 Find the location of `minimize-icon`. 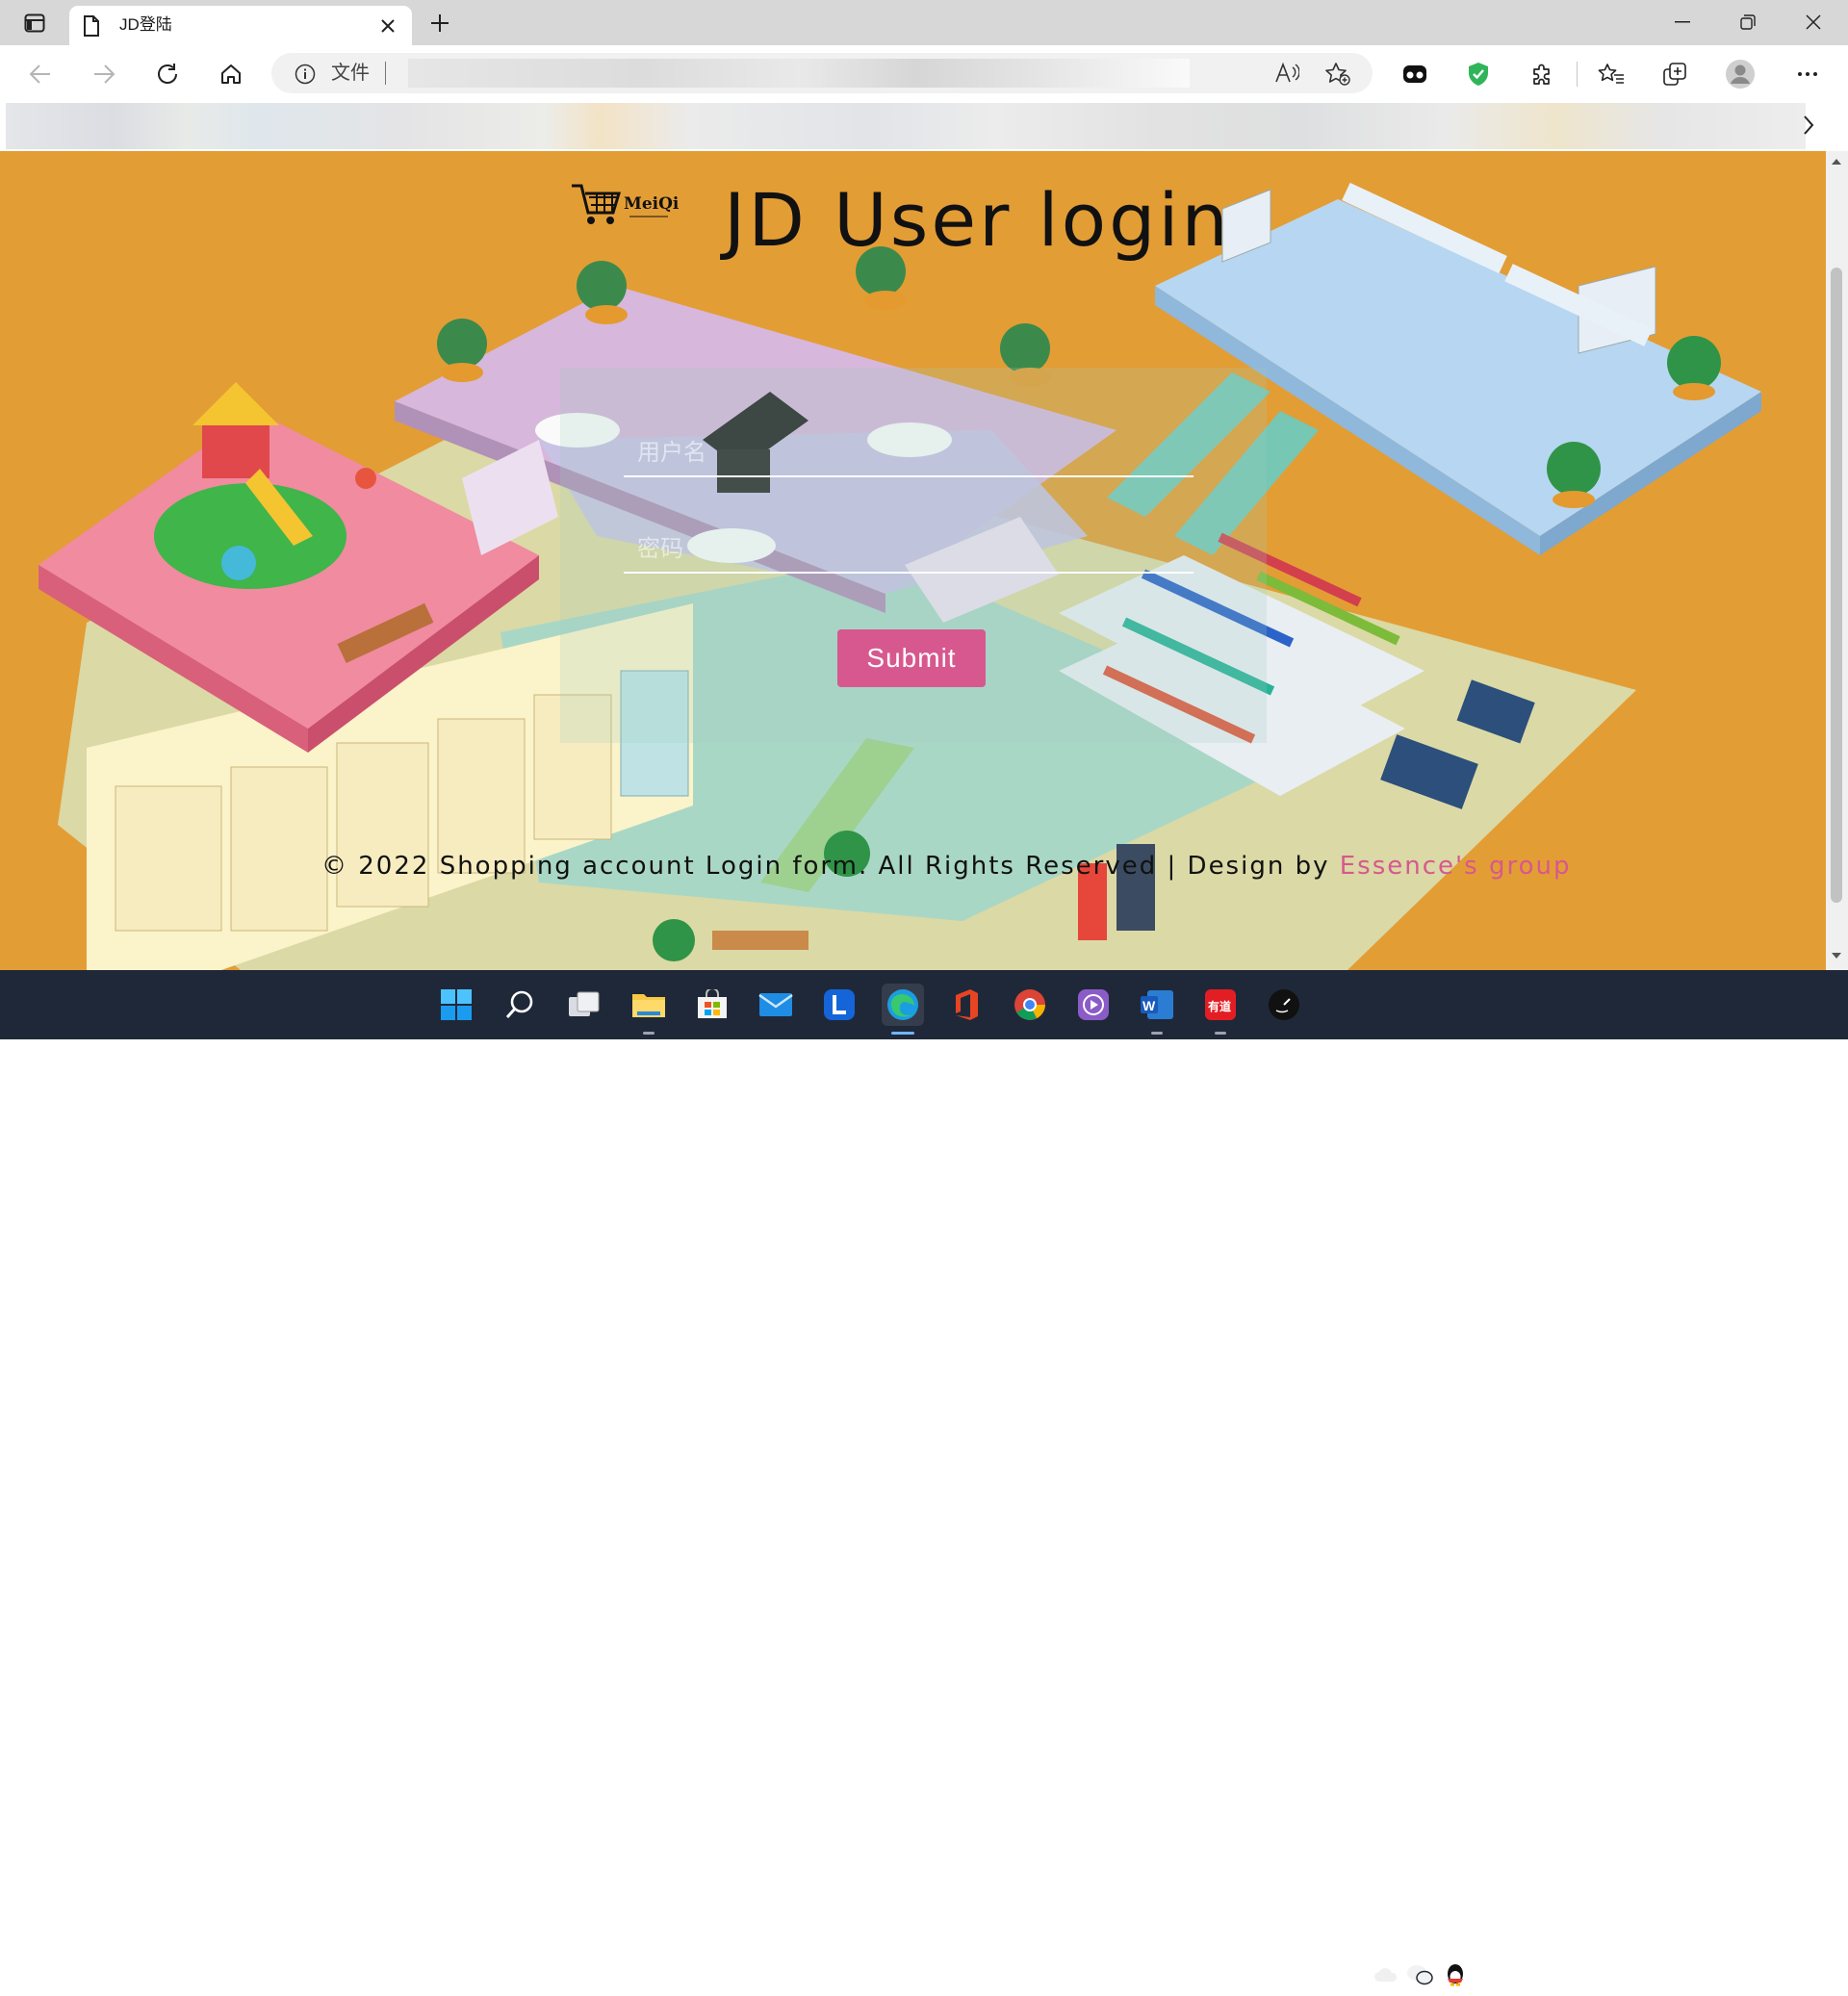

minimize-icon is located at coordinates (1682, 22).